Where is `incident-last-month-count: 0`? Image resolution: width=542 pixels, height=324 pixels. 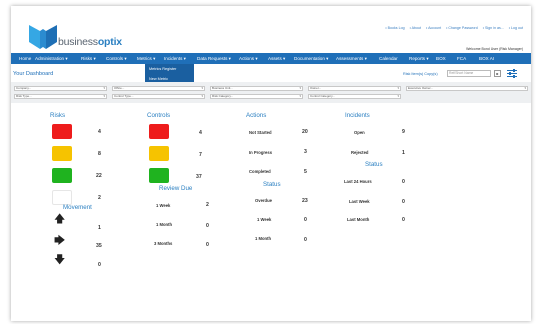 incident-last-month-count: 0 is located at coordinates (403, 220).